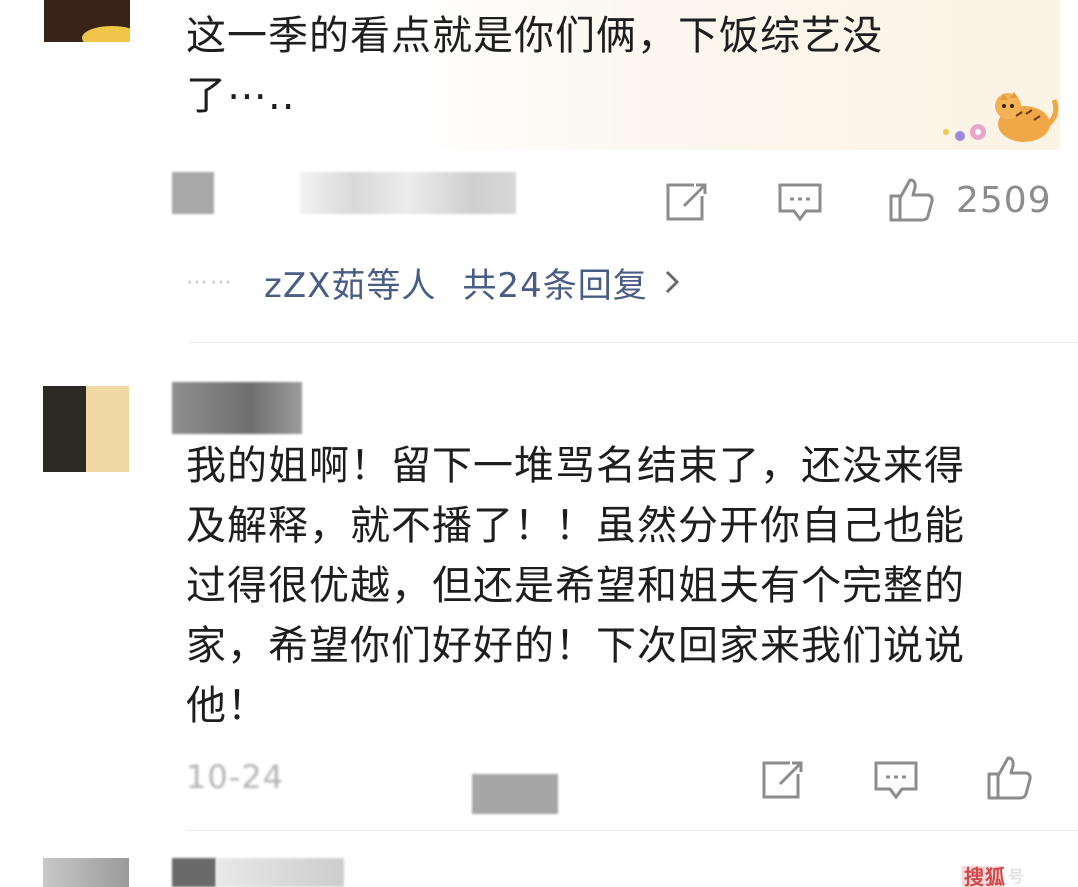 Image resolution: width=1078 pixels, height=887 pixels. Describe the element at coordinates (1016, 876) in the screenshot. I see `svg-text: 号` at that location.